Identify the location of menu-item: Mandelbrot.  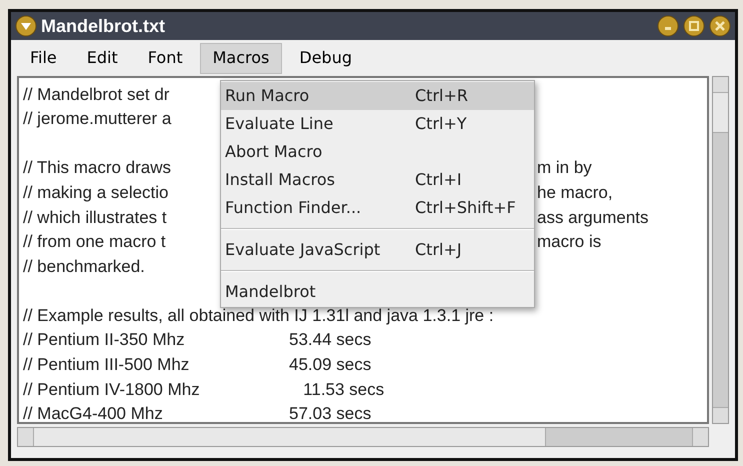
(377, 292).